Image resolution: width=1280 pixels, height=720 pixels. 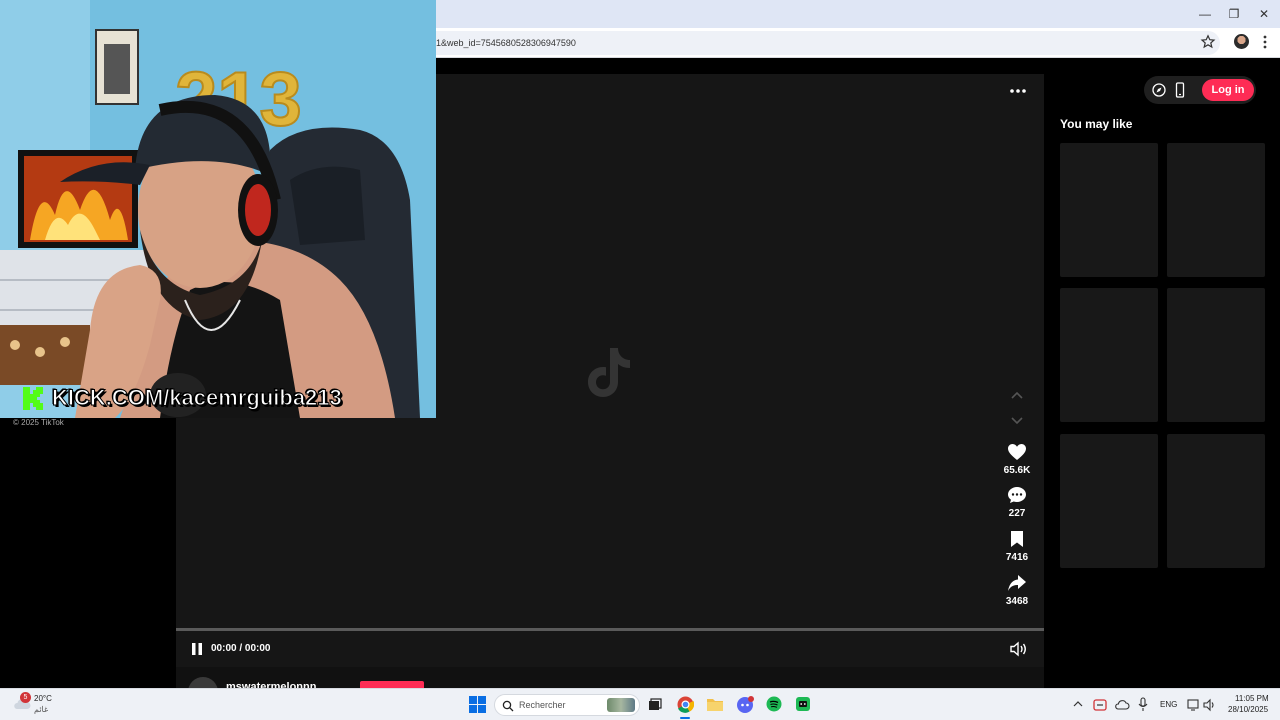 What do you see at coordinates (38, 422) in the screenshot?
I see `copyright-text: © 2025 TikTok` at bounding box center [38, 422].